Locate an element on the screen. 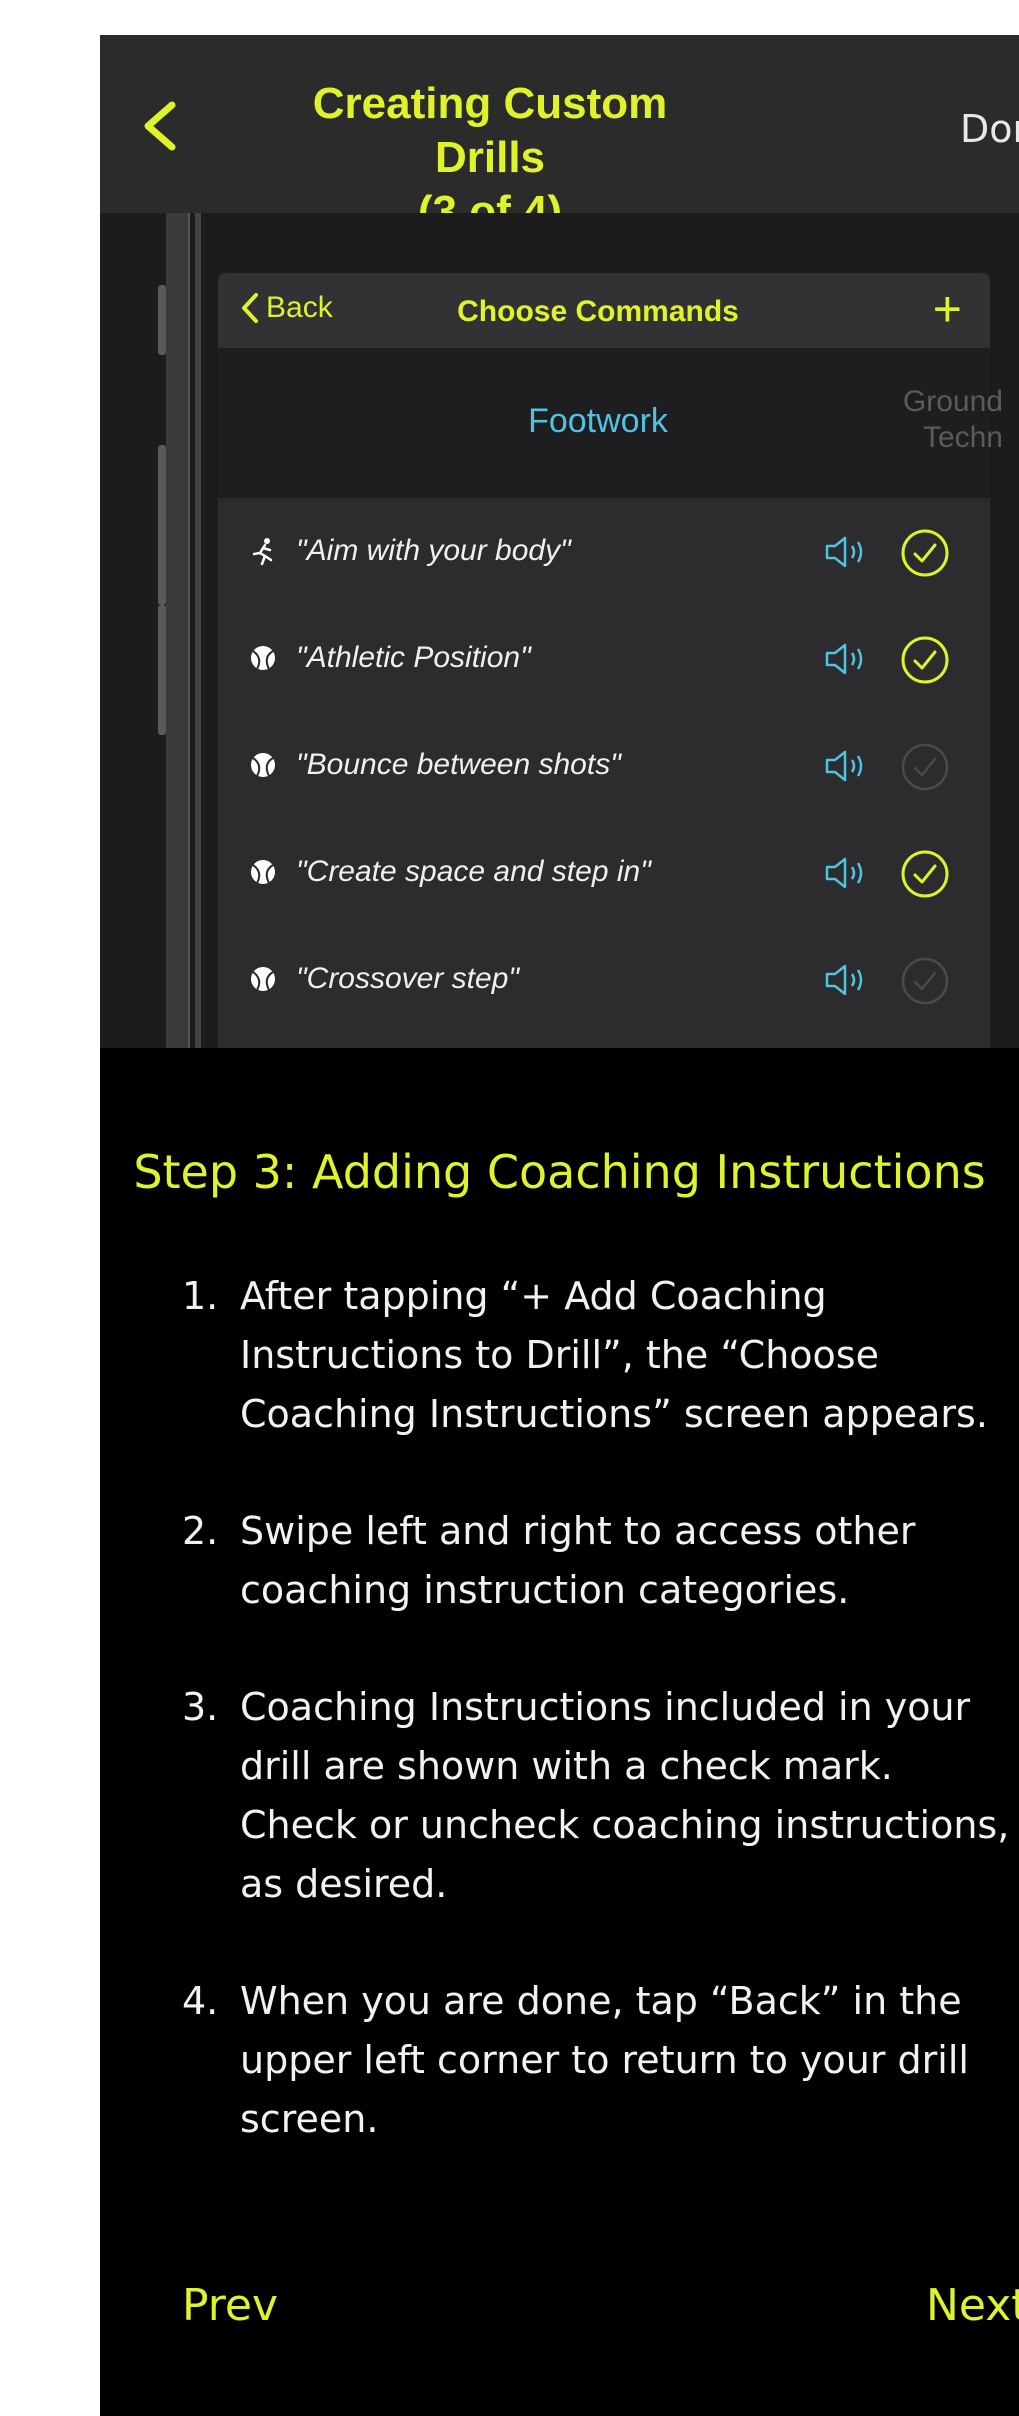 The height and width of the screenshot is (2416, 1019). tab-footwork: Footwork is located at coordinates (598, 421).